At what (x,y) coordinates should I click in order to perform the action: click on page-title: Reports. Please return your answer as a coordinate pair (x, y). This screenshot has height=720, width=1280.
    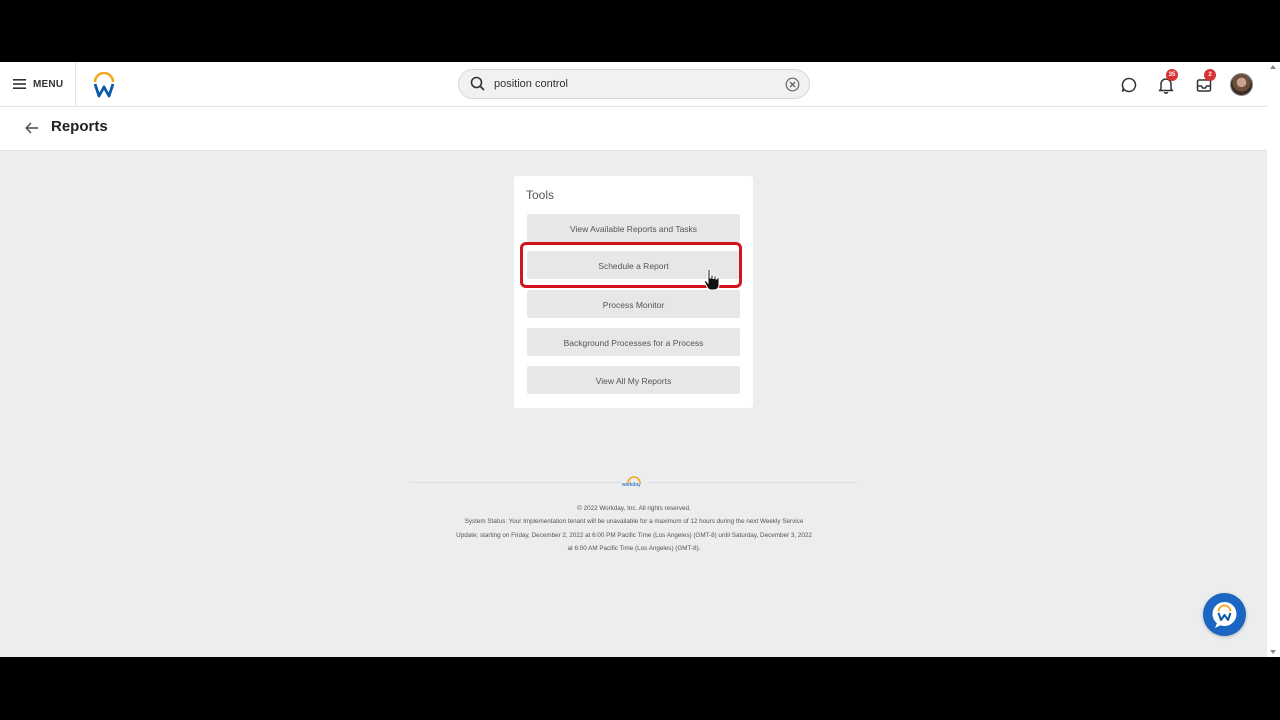
    Looking at the image, I should click on (79, 126).